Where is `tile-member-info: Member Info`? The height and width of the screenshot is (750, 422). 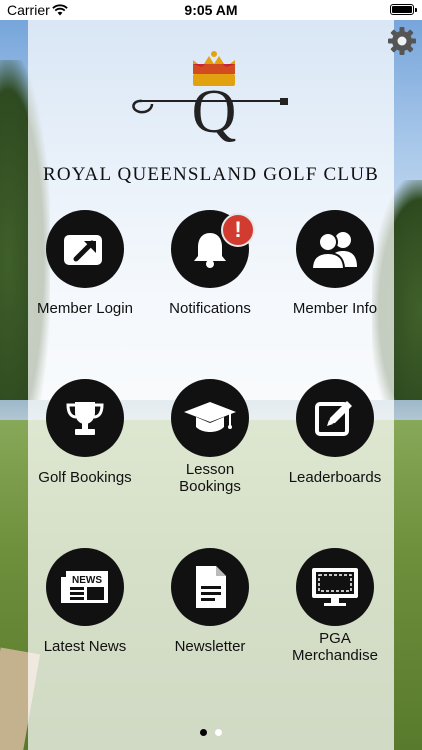 tile-member-info: Member Info is located at coordinates (335, 263).